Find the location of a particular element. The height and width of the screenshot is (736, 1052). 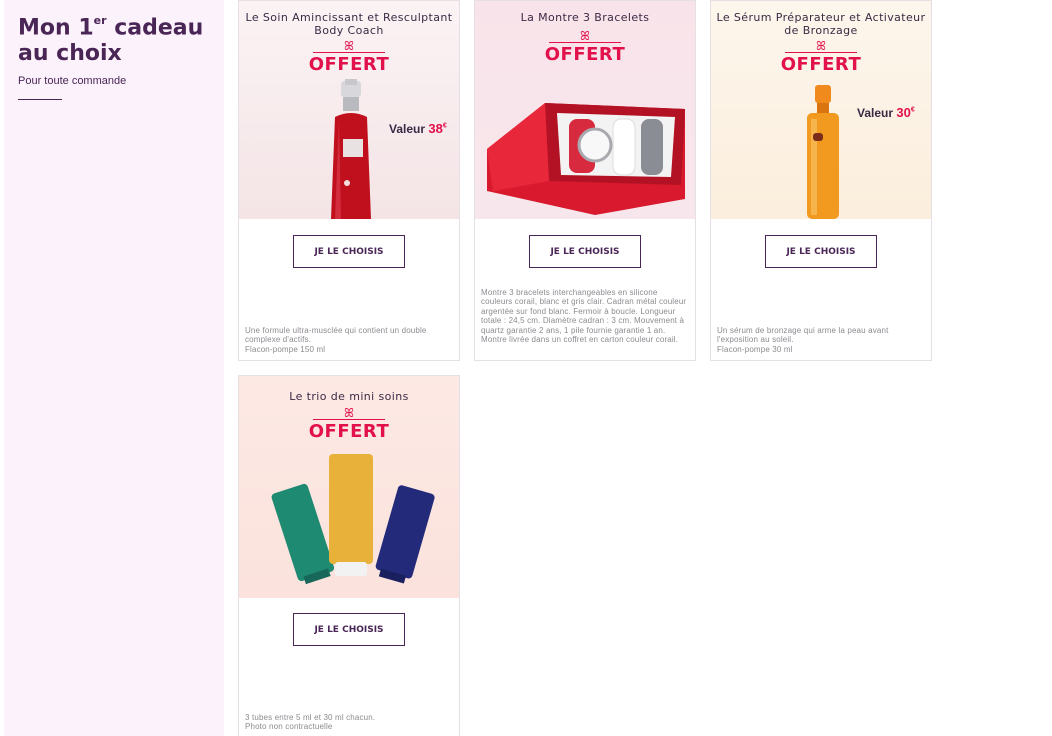

title-part: Mon 1 is located at coordinates (56, 28).